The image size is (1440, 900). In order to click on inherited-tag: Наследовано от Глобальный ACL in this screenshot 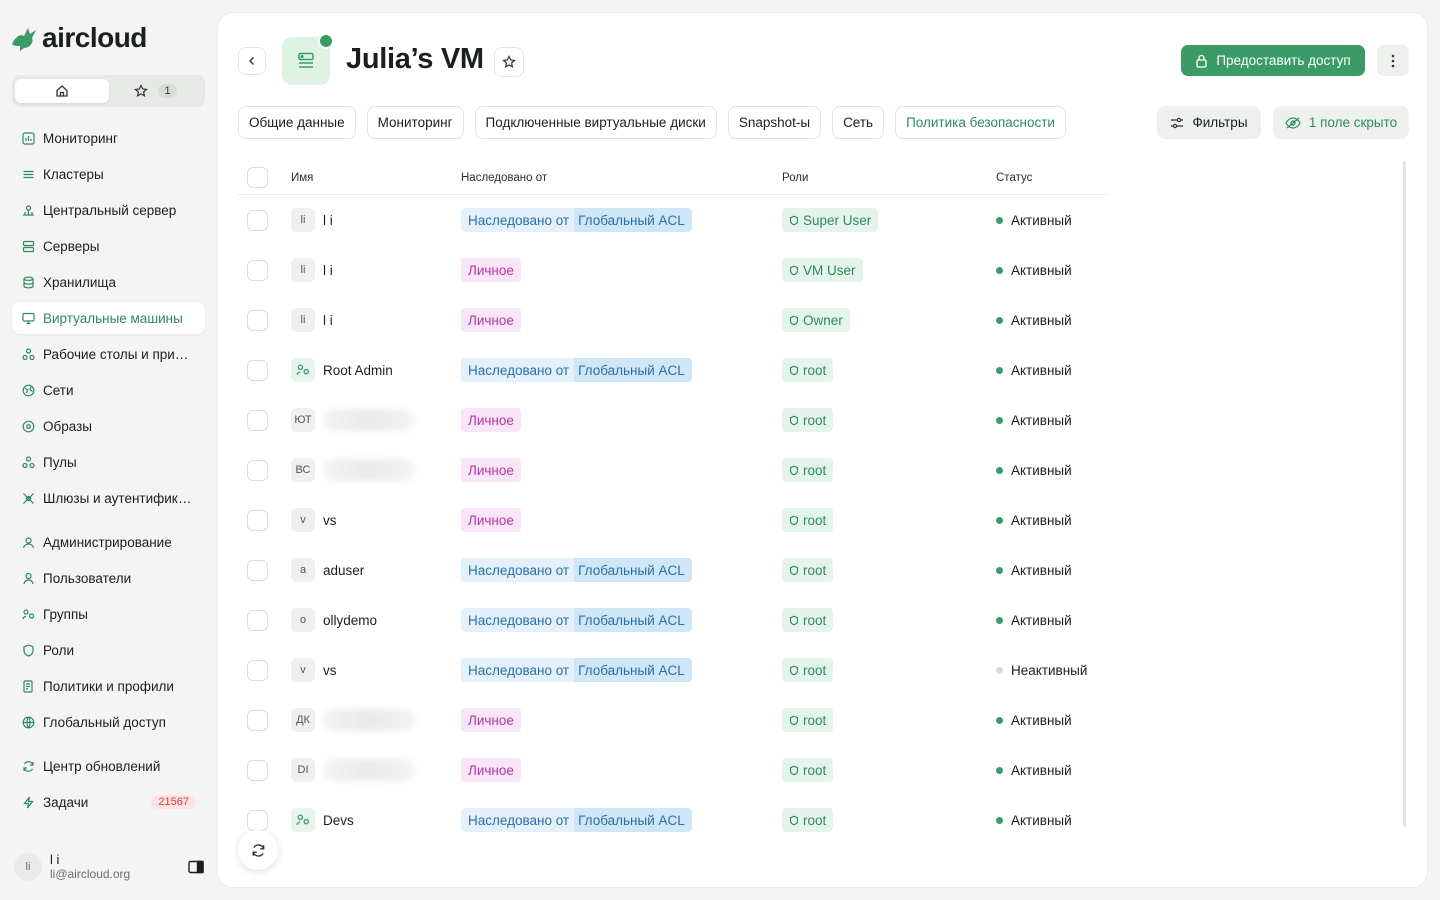, I will do `click(576, 570)`.